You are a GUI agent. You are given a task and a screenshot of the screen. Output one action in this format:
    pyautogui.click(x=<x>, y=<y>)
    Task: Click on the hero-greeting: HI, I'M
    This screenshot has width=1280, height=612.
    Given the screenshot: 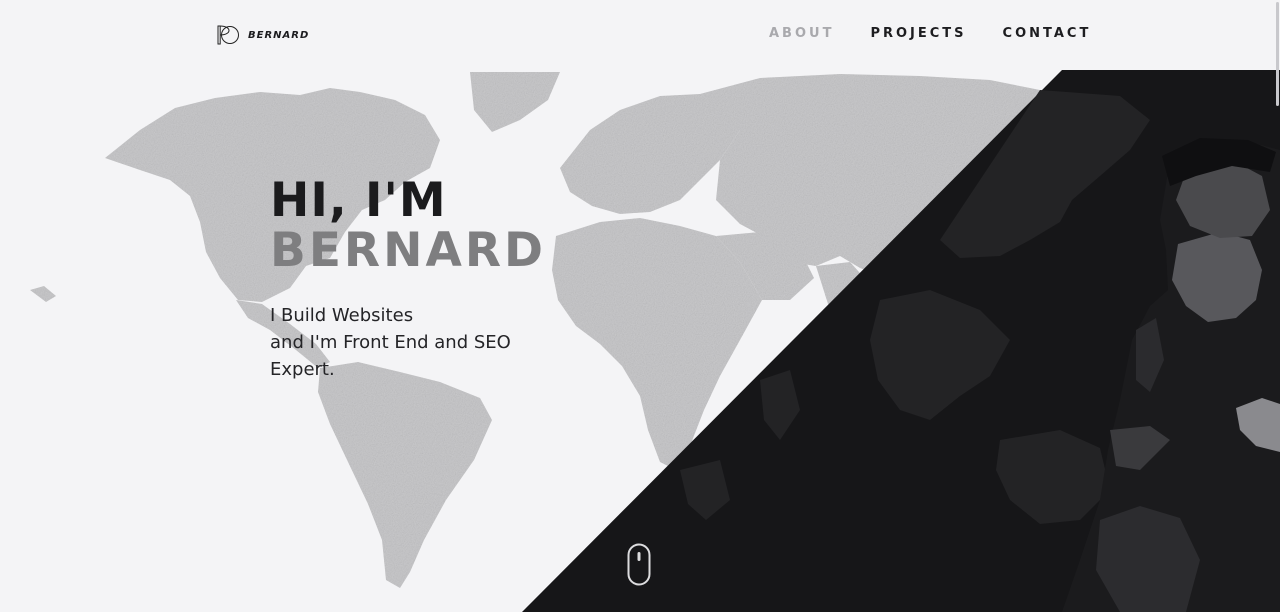 What is the action you would take?
    pyautogui.click(x=358, y=200)
    